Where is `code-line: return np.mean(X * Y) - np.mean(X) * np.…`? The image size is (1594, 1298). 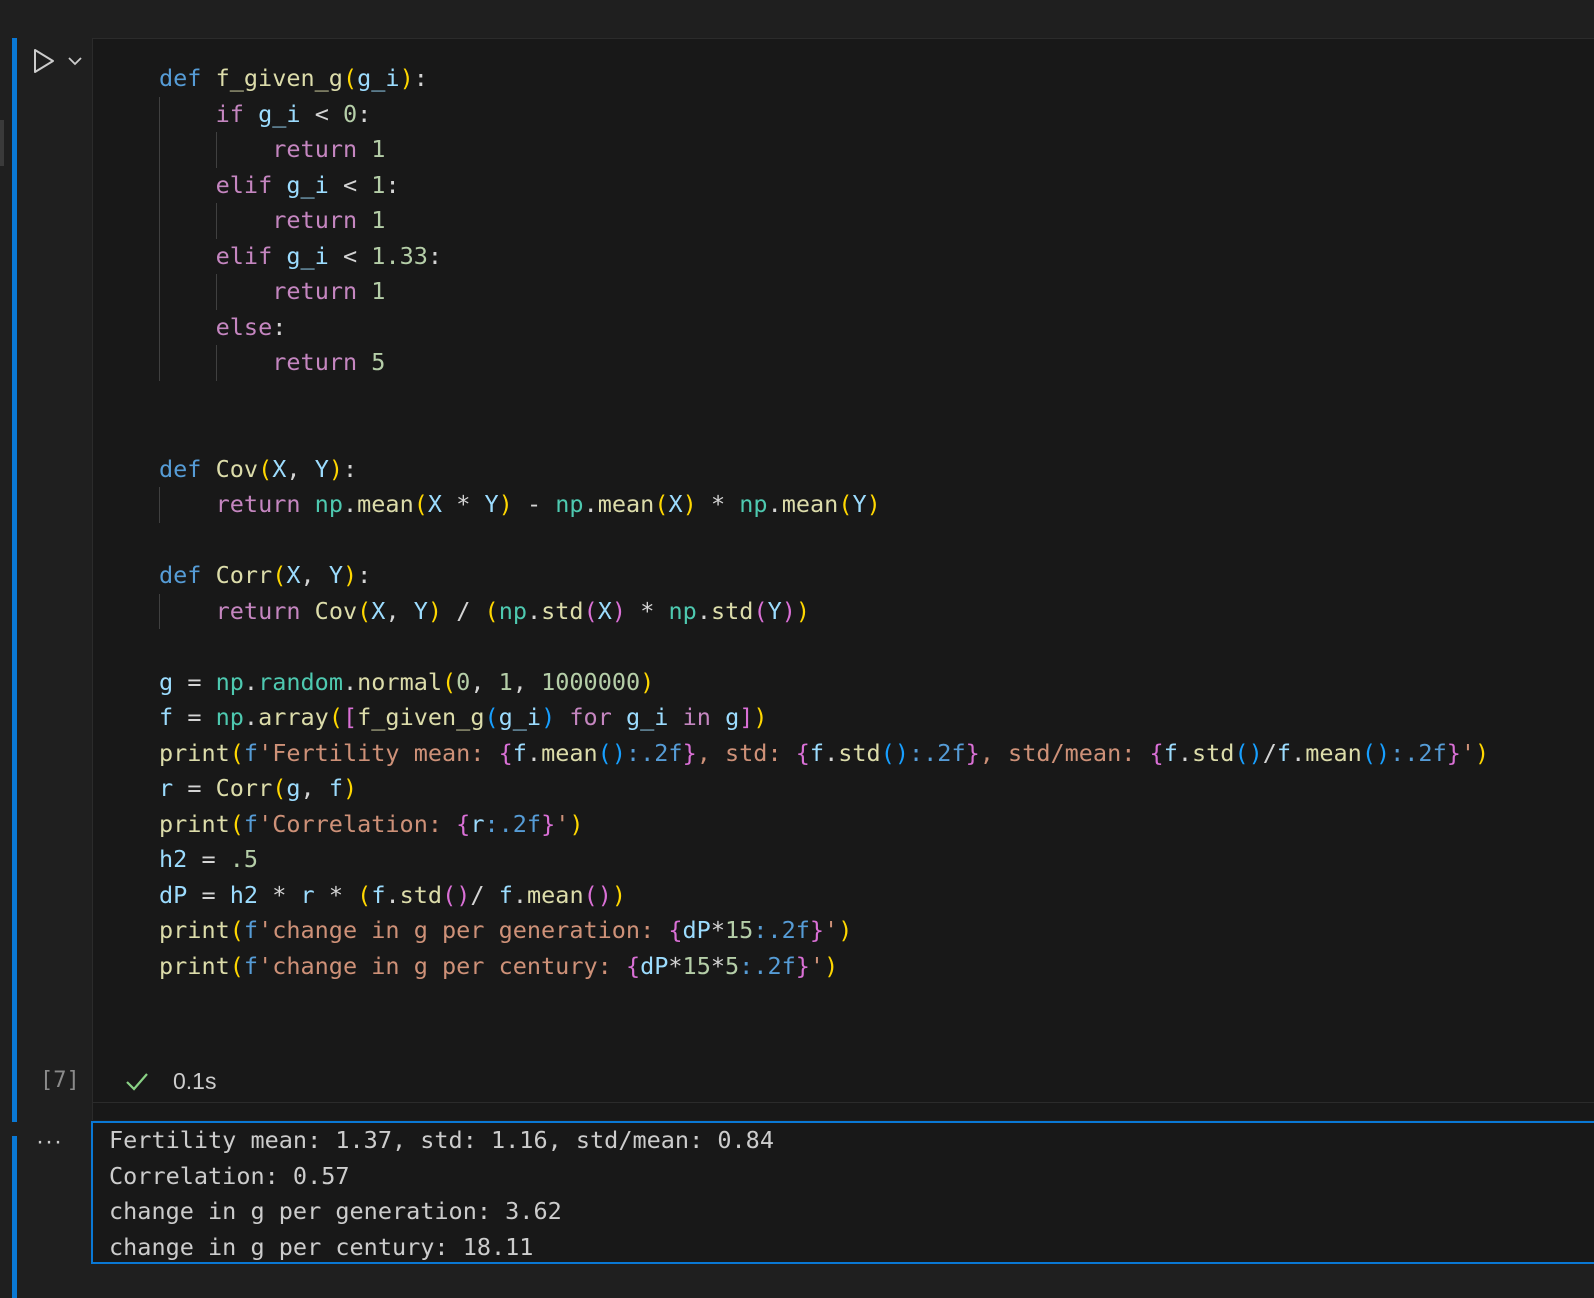 code-line: return np.mean(X * Y) - np.mean(X) * np.… is located at coordinates (869, 505).